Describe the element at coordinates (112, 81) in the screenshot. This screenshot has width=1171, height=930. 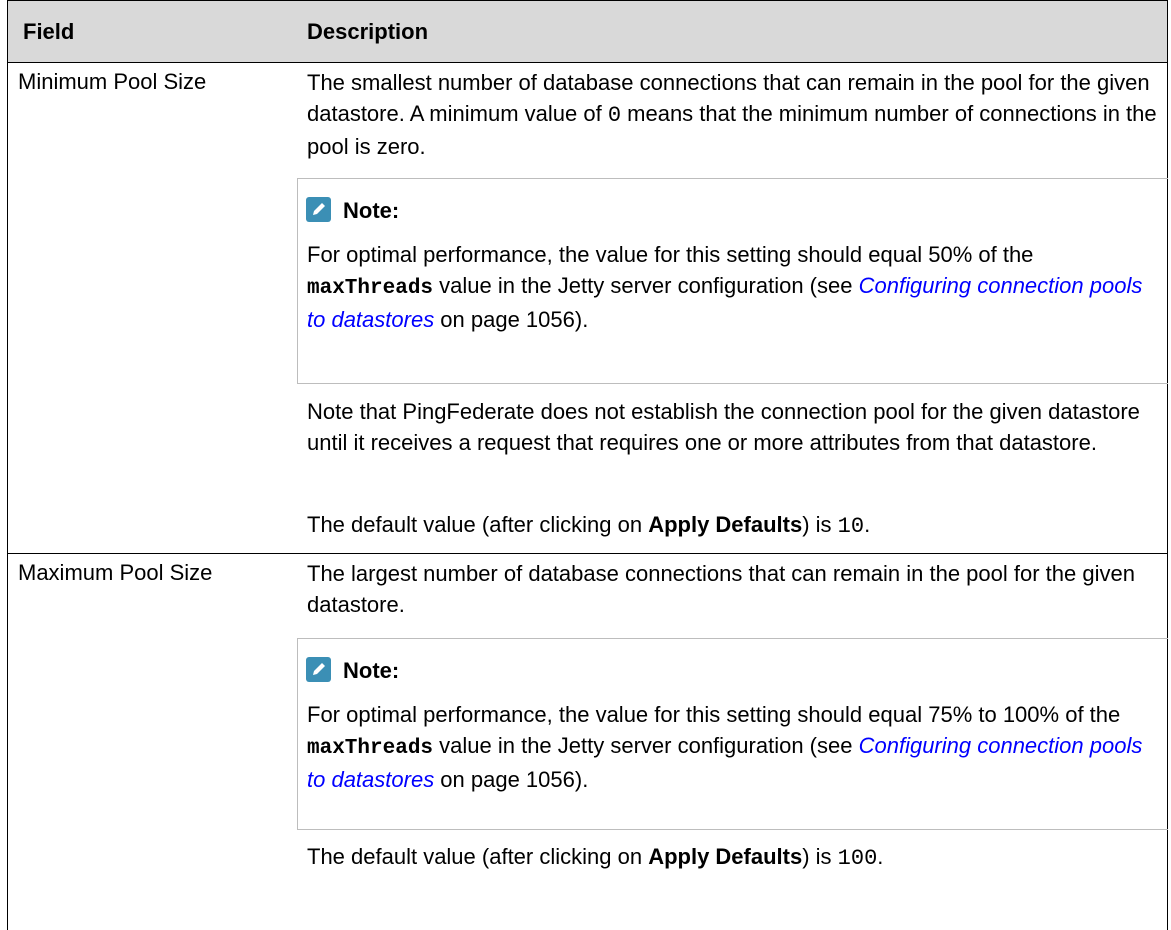
I see `field-minimum-pool-size: Minimum Pool Size` at that location.